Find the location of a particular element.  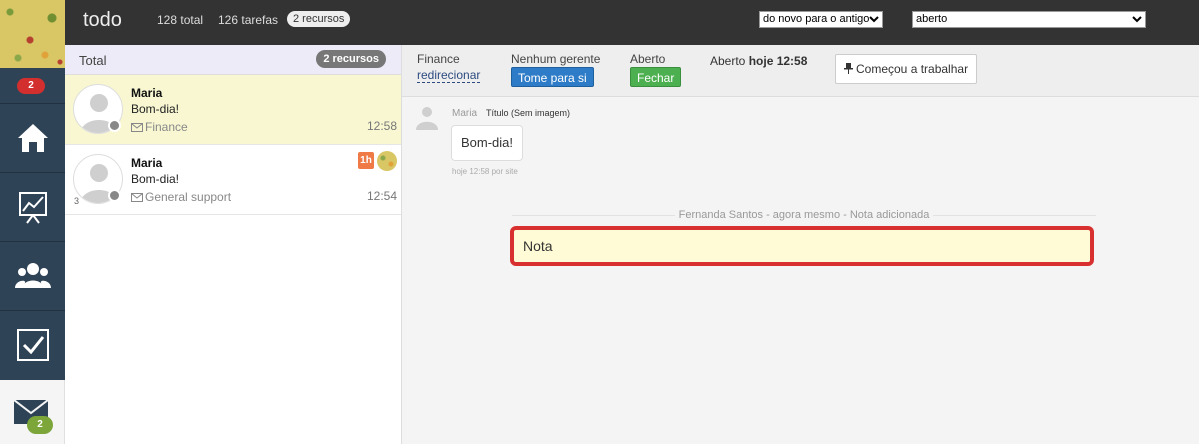

sort-select-value: do novo para o antigo is located at coordinates (816, 19).